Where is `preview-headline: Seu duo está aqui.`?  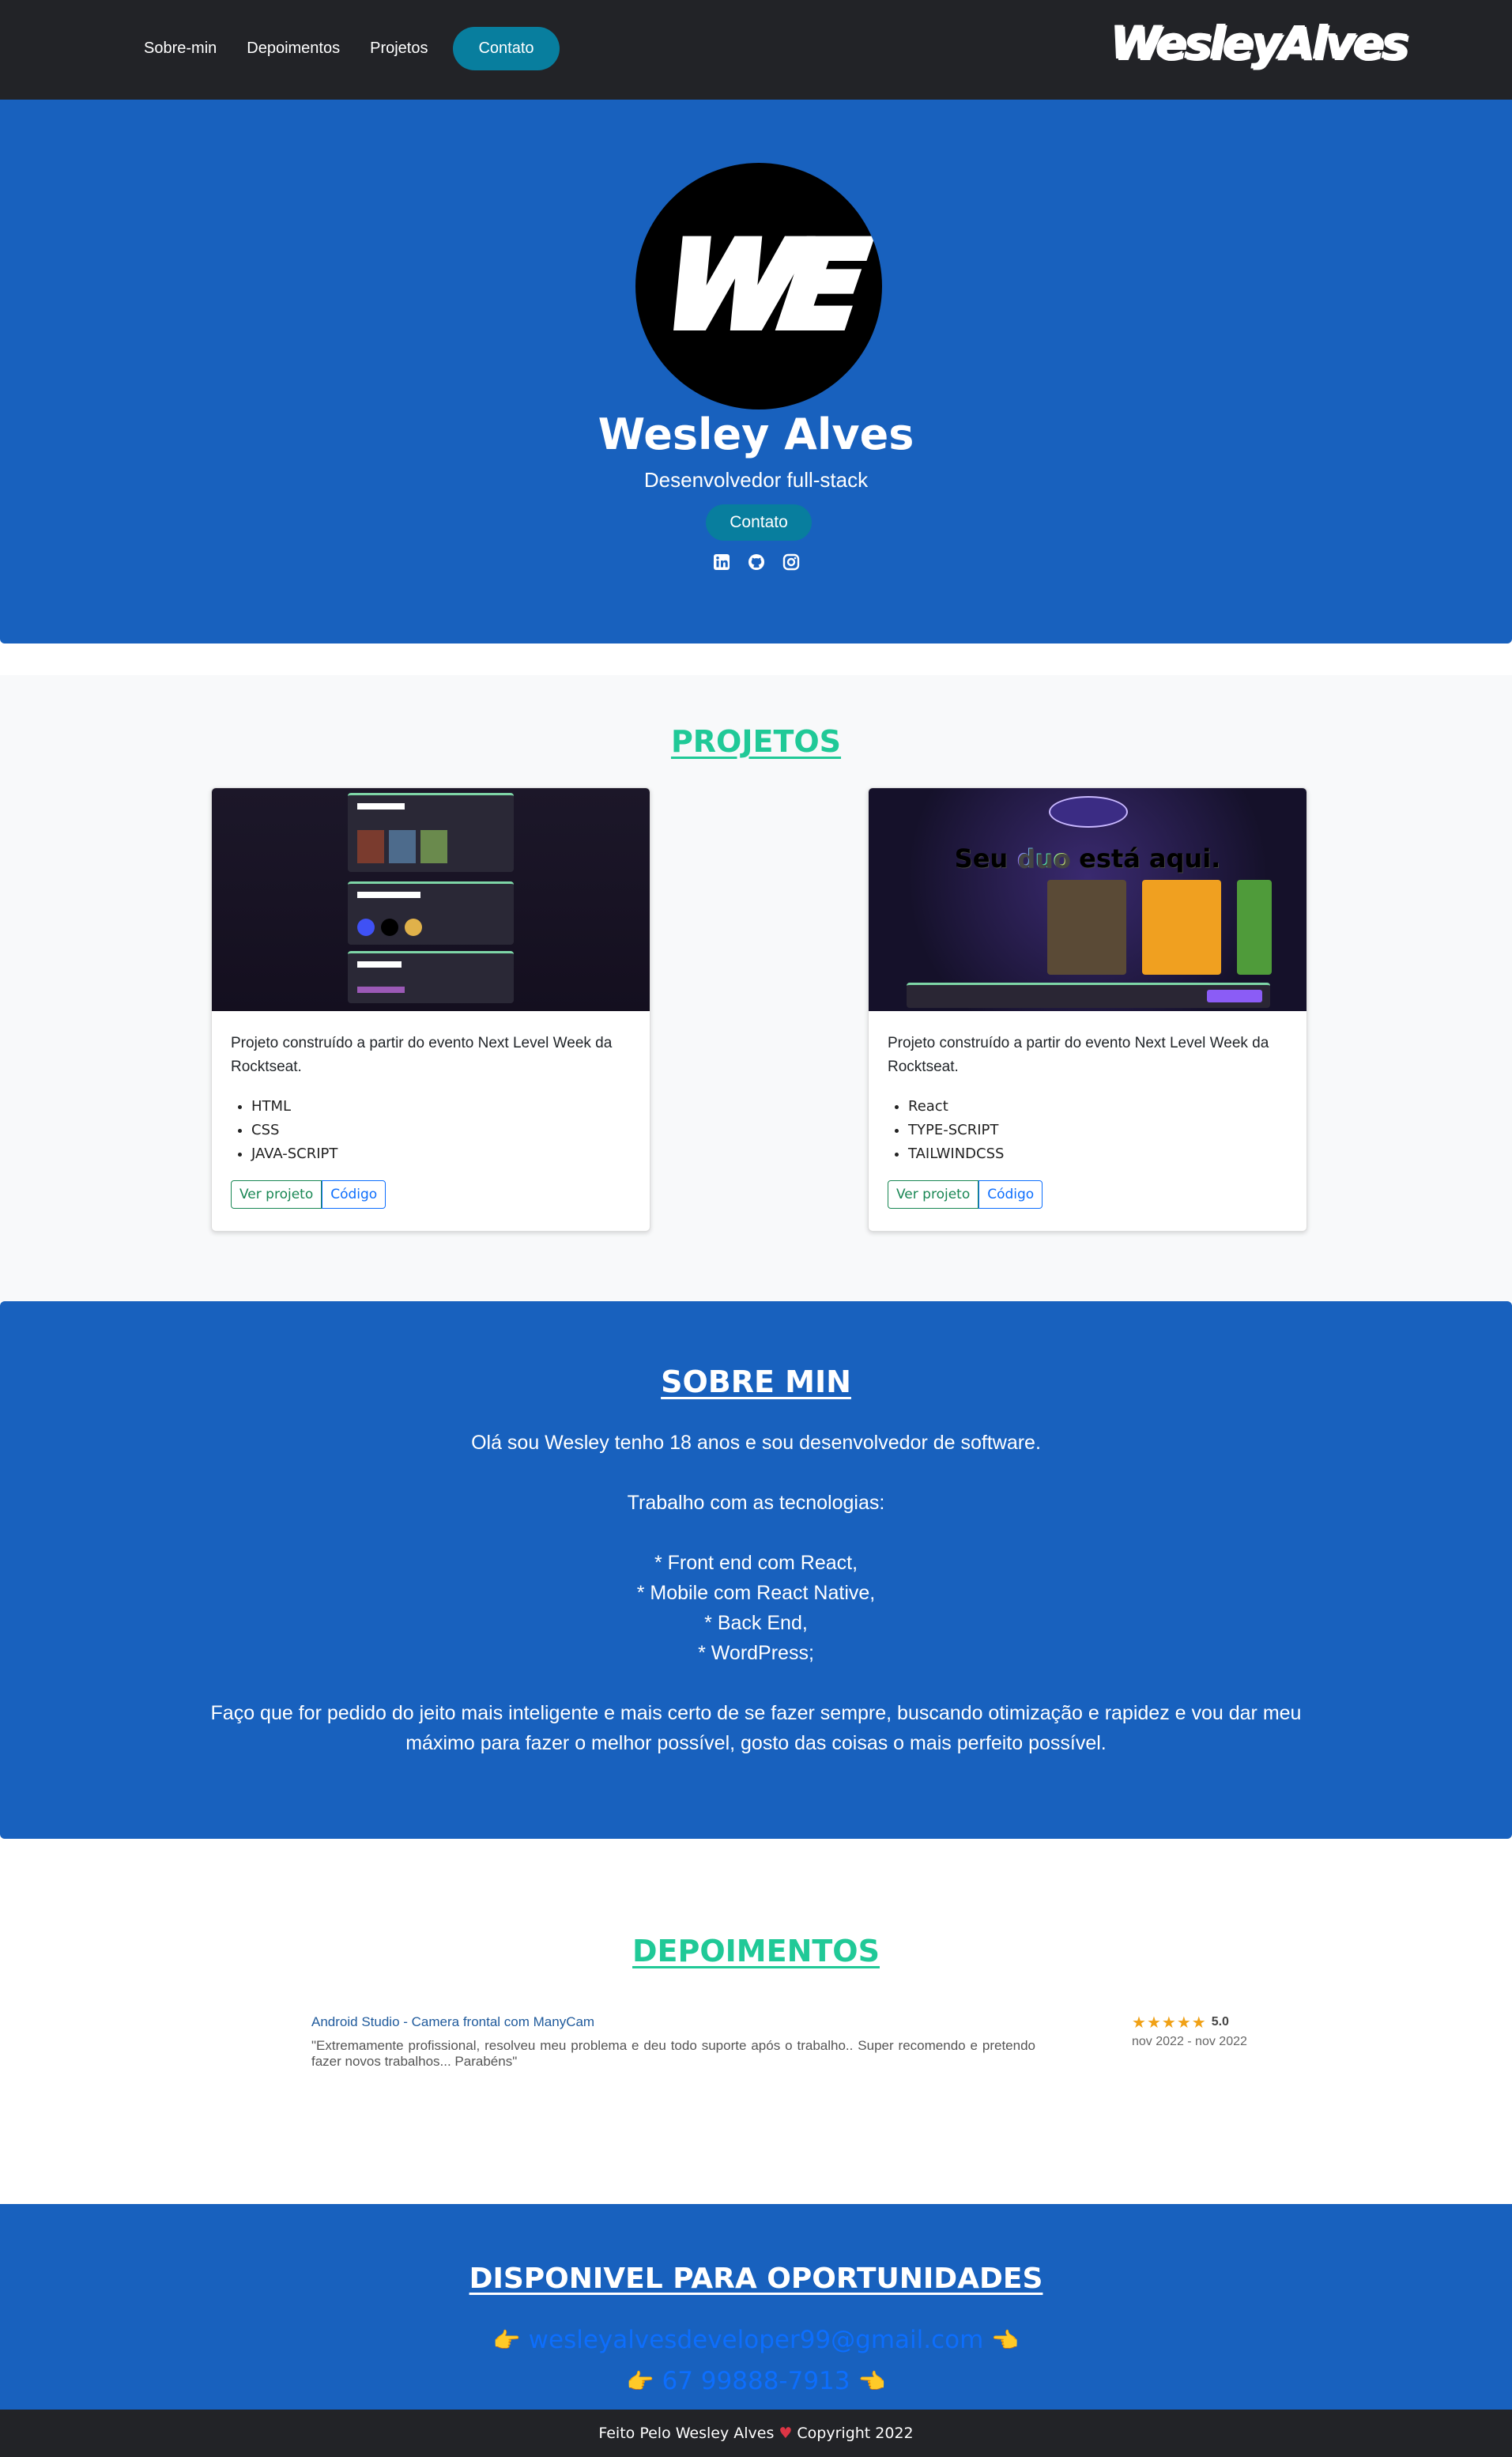 preview-headline: Seu duo está aqui. is located at coordinates (1087, 859).